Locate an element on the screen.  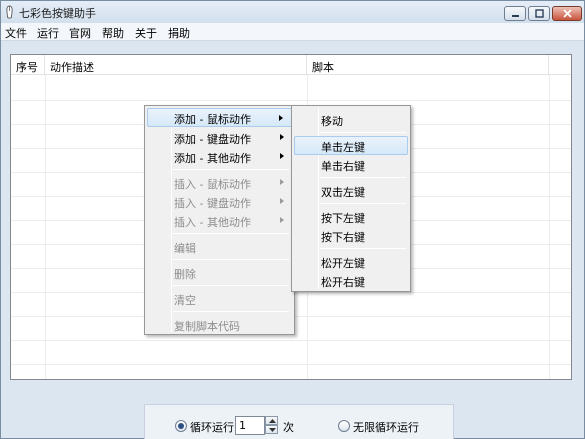
title-bar: 七彩色按键助手 is located at coordinates (292, 12).